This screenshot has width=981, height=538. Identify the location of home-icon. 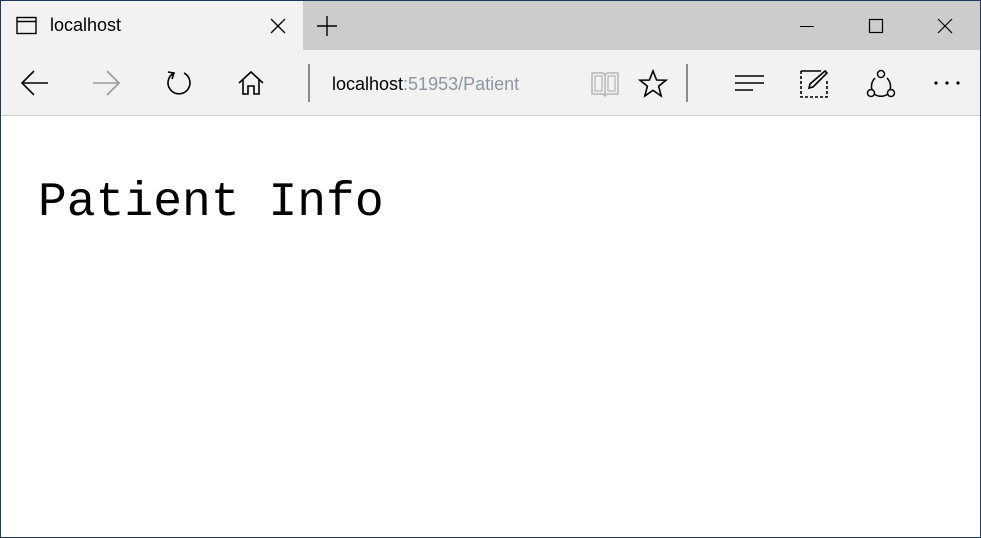
(251, 82).